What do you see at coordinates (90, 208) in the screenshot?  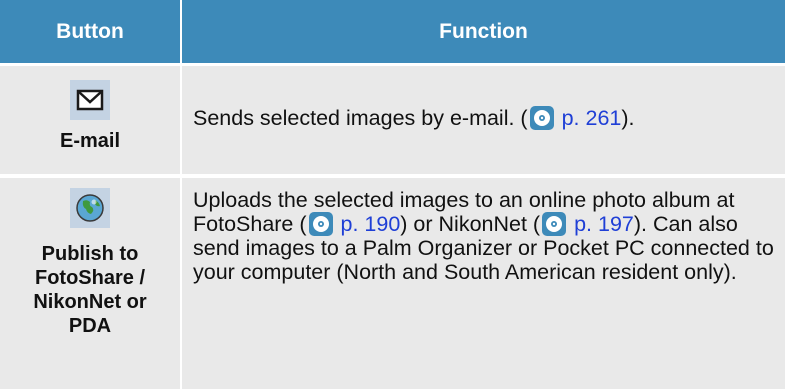 I see `globe-icon` at bounding box center [90, 208].